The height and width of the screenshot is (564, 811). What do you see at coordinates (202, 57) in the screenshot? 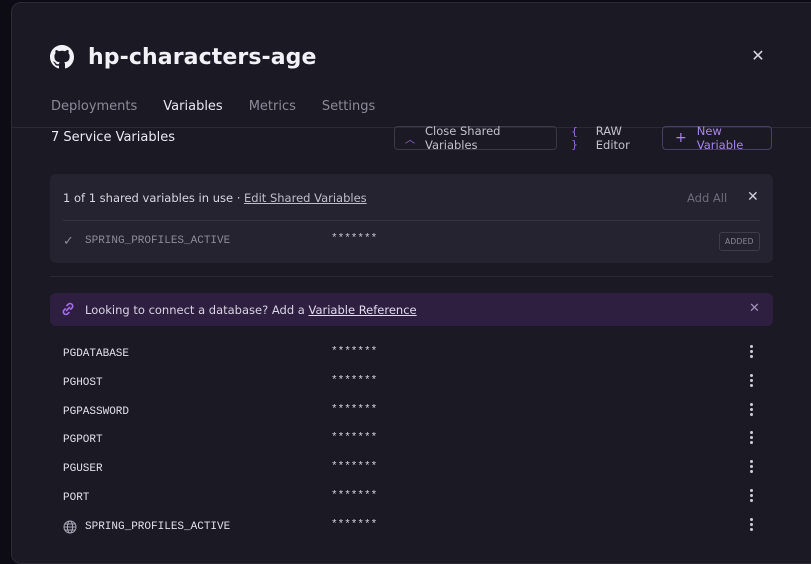
I see `page-title: hp-characters-age` at bounding box center [202, 57].